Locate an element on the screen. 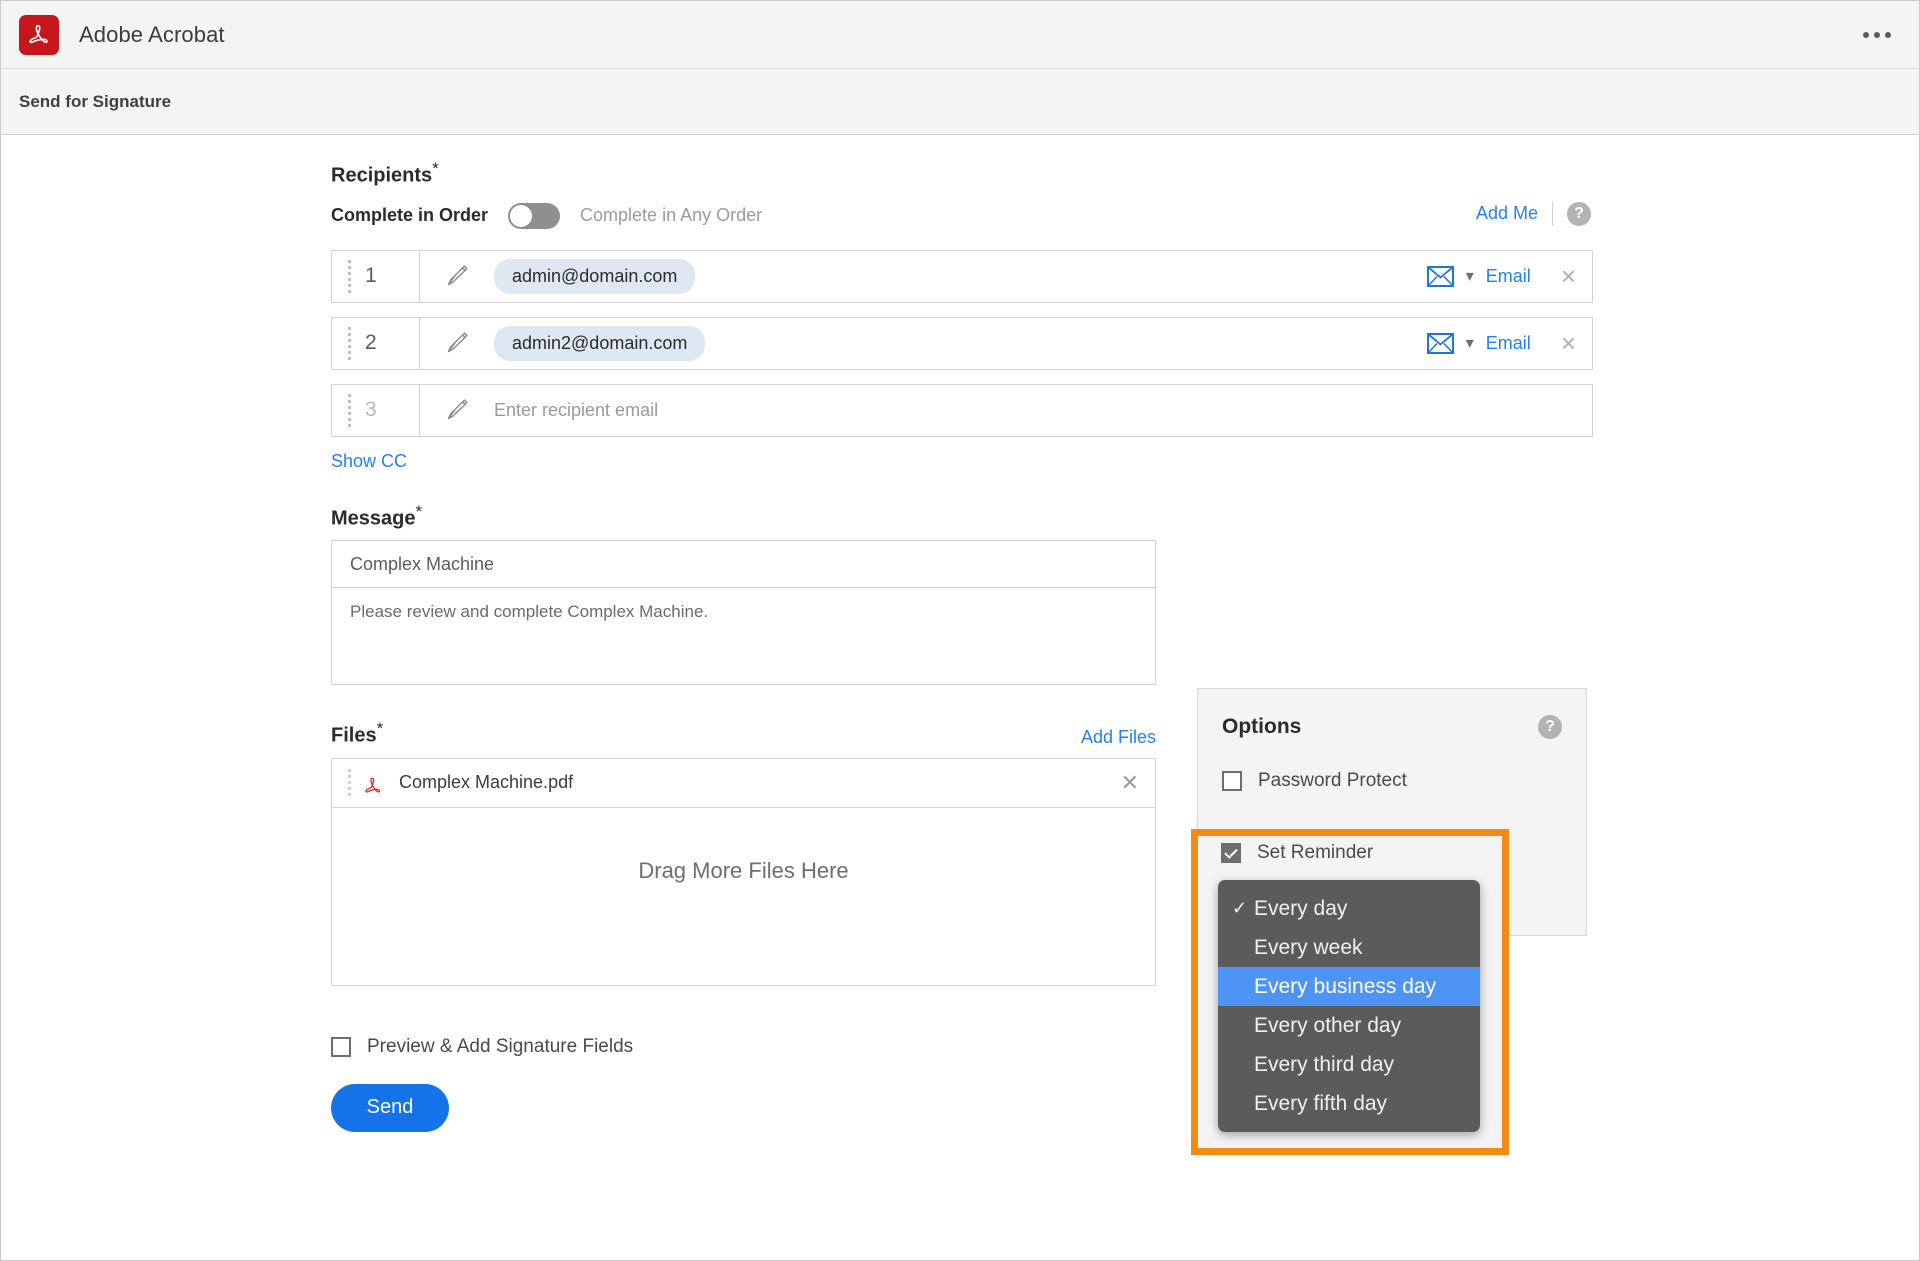 This screenshot has width=1920, height=1261. ellipsis-menu-icon is located at coordinates (1877, 35).